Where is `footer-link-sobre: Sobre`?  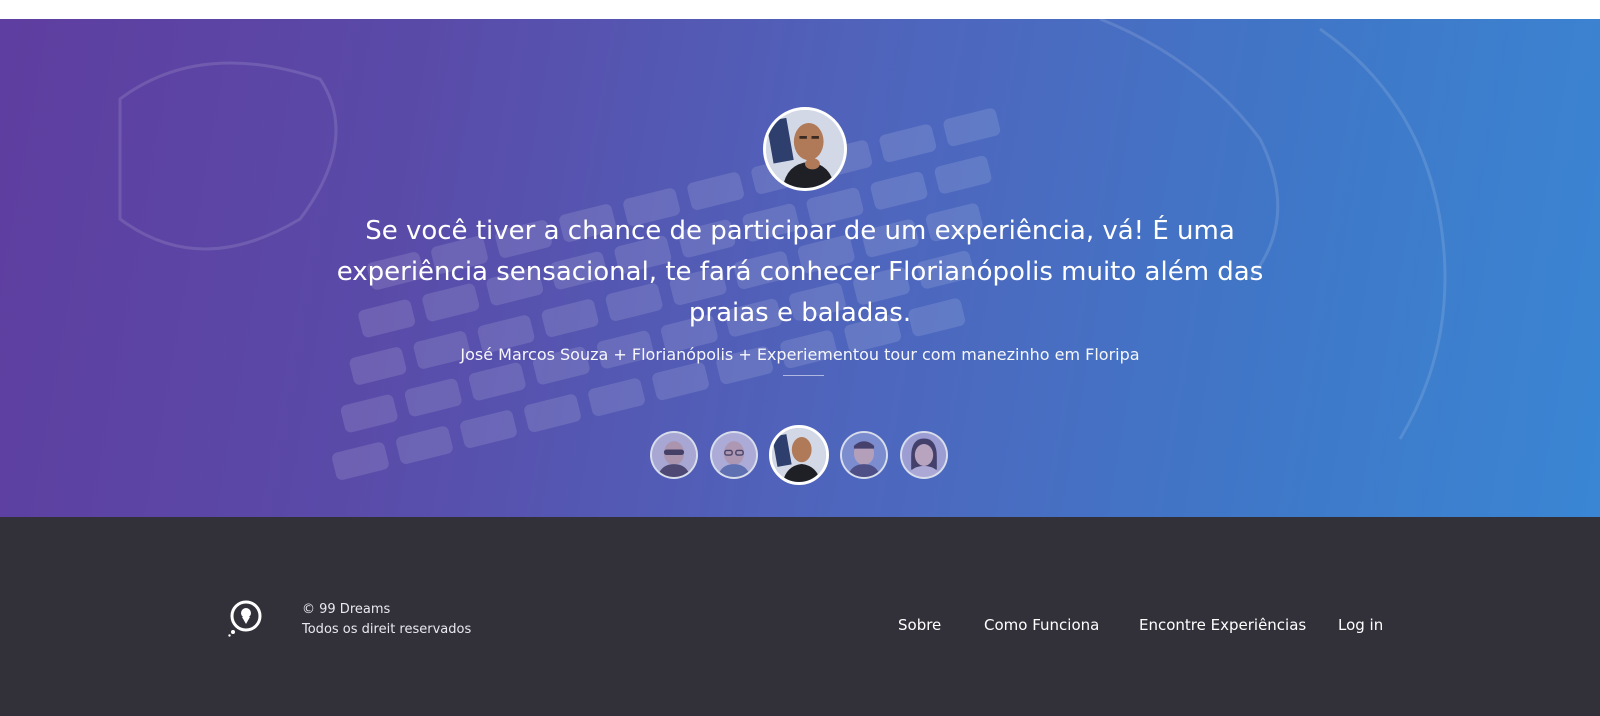
footer-link-sobre: Sobre is located at coordinates (919, 625).